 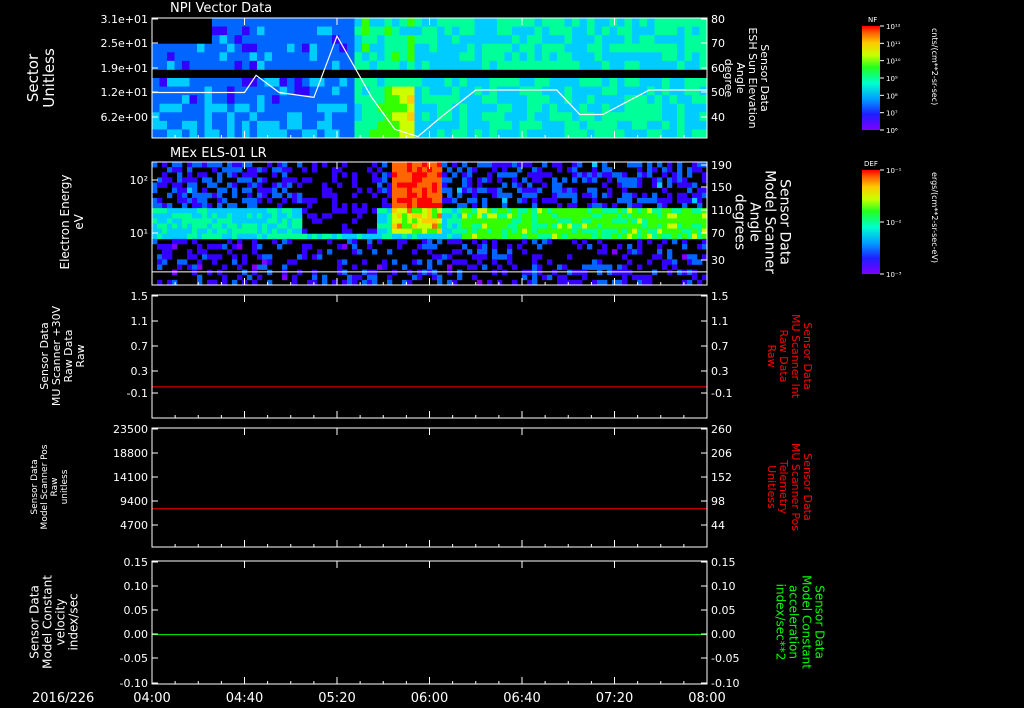 What do you see at coordinates (718, 117) in the screenshot?
I see `right-y-tick-label: 40` at bounding box center [718, 117].